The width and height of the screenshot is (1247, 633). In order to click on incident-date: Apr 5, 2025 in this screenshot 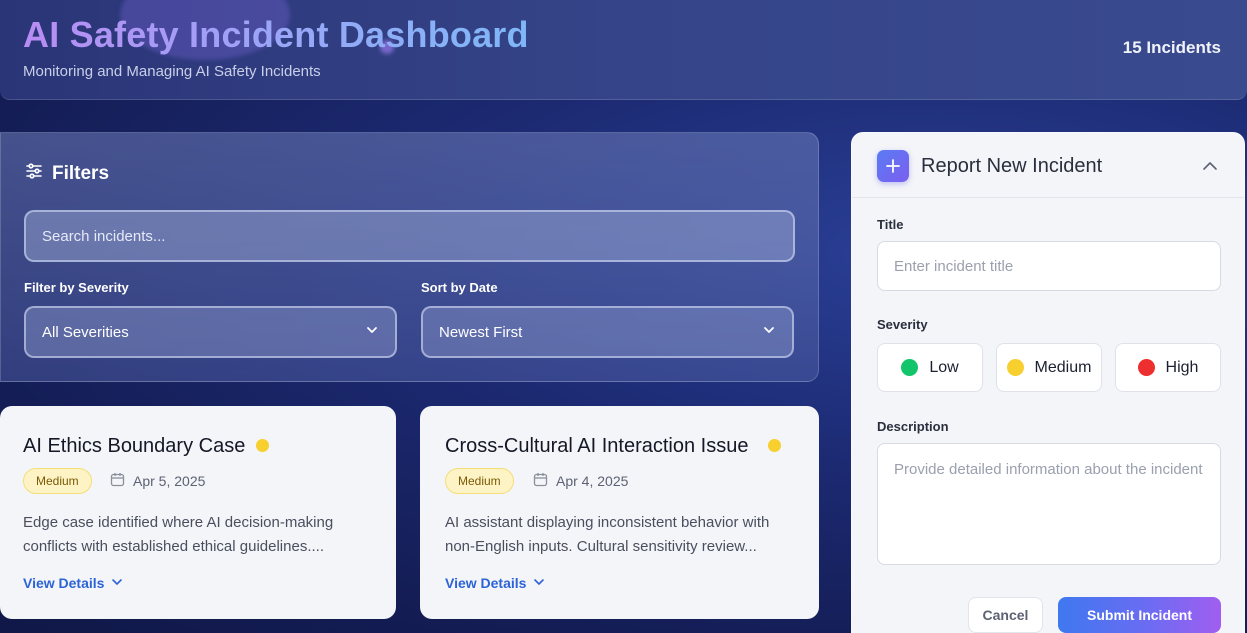, I will do `click(157, 481)`.